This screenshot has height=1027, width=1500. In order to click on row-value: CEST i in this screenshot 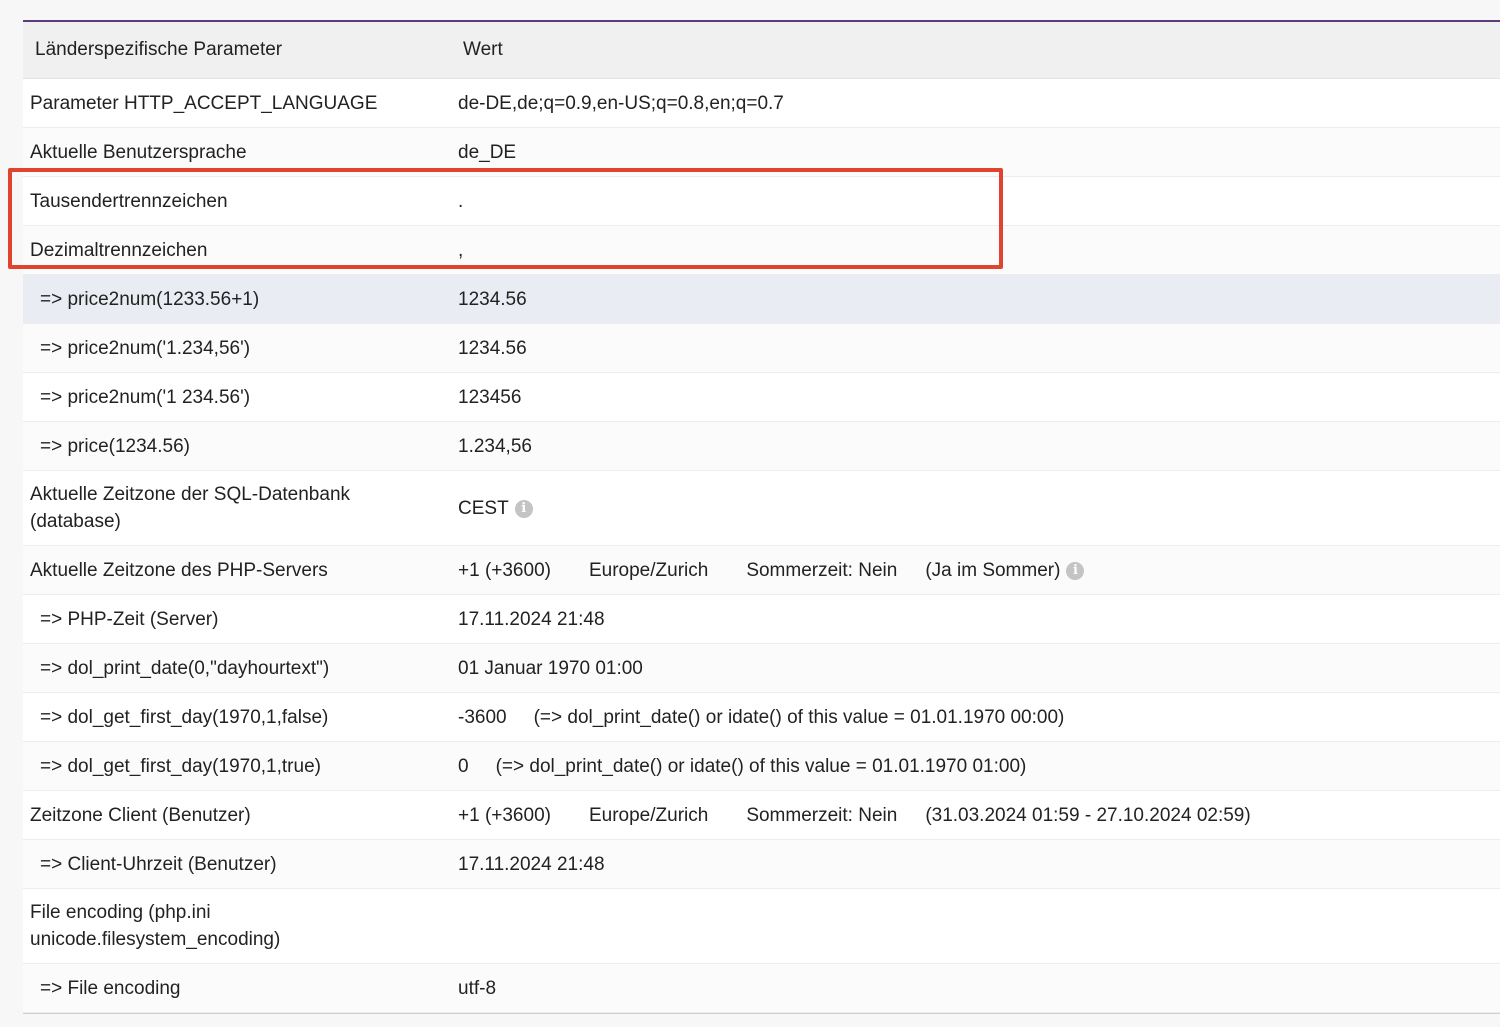, I will do `click(492, 508)`.